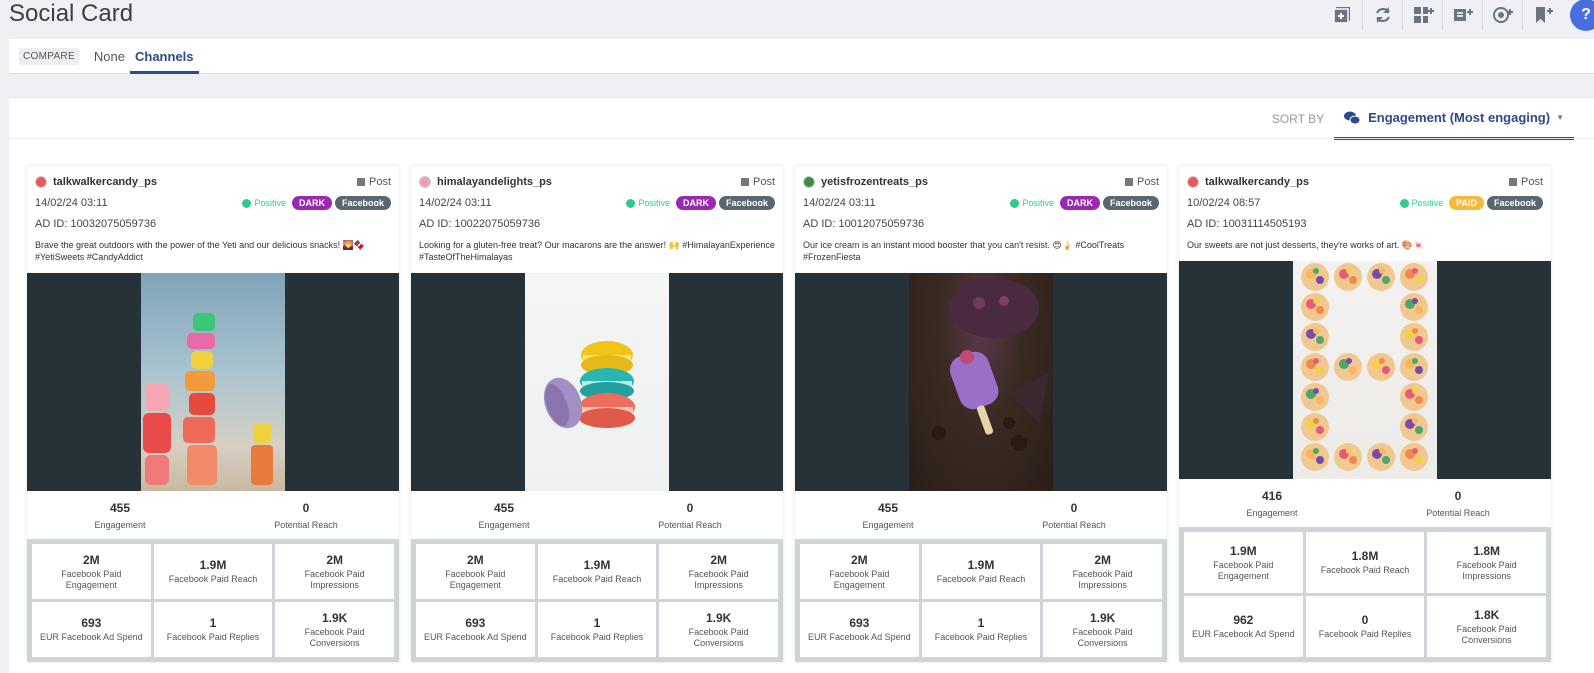 The image size is (1594, 673). What do you see at coordinates (1365, 562) in the screenshot?
I see `stat-cell: 1.8M Facebook Paid Reach` at bounding box center [1365, 562].